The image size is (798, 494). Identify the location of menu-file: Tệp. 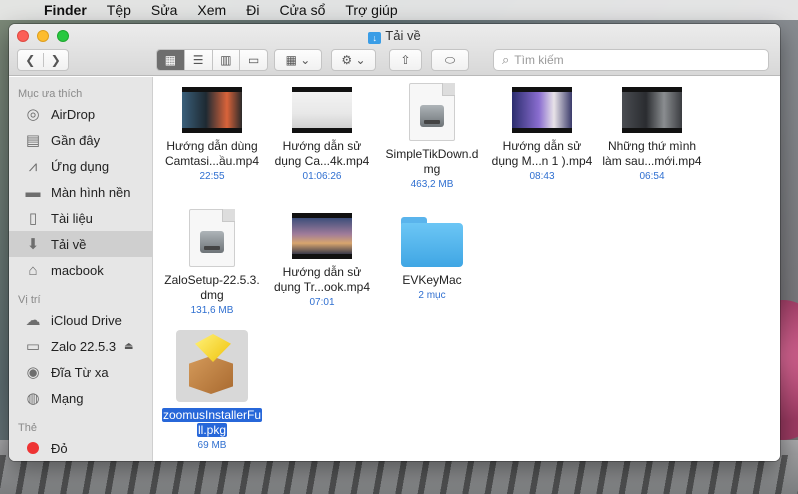
(119, 10).